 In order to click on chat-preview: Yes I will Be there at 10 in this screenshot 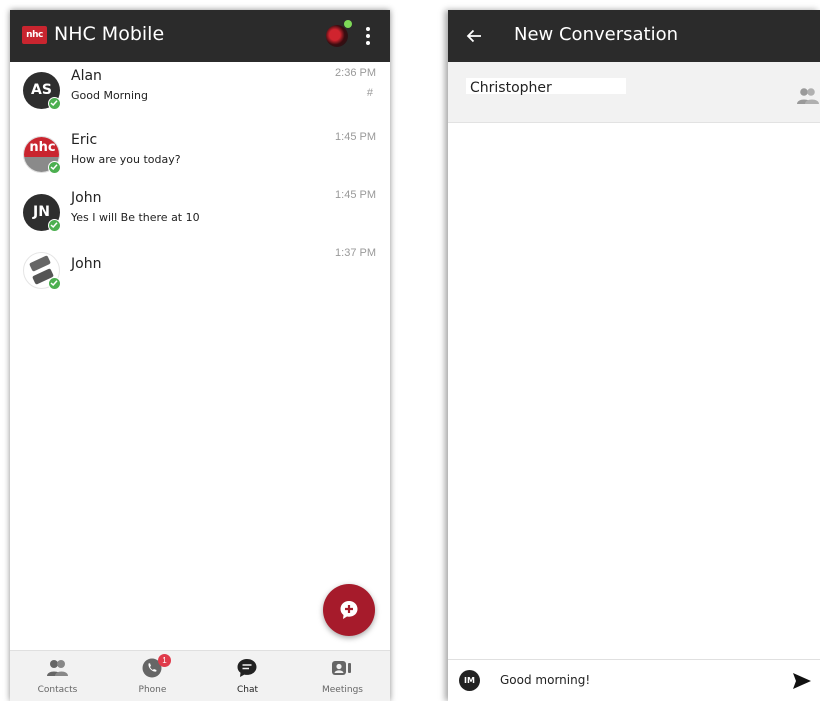, I will do `click(135, 217)`.